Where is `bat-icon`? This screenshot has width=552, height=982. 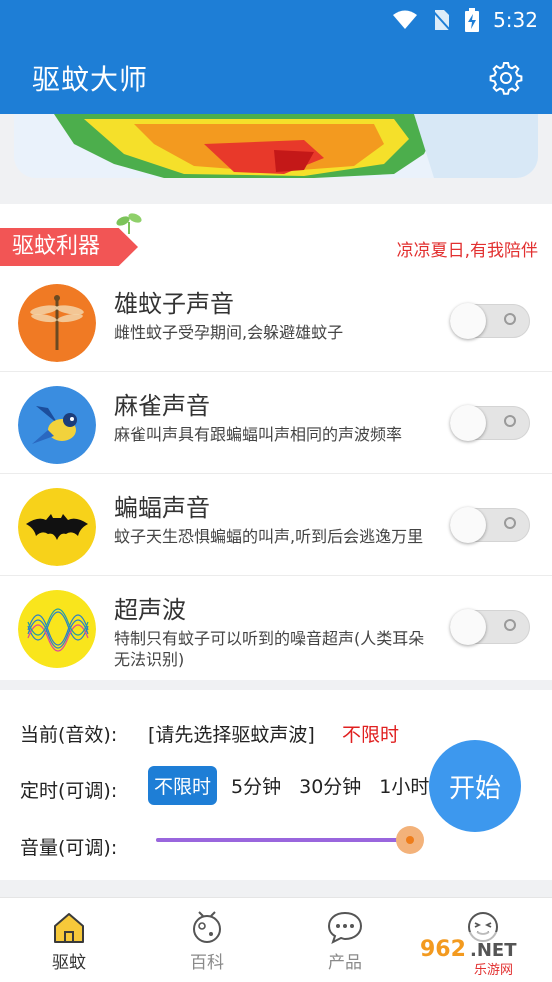
bat-icon is located at coordinates (57, 527).